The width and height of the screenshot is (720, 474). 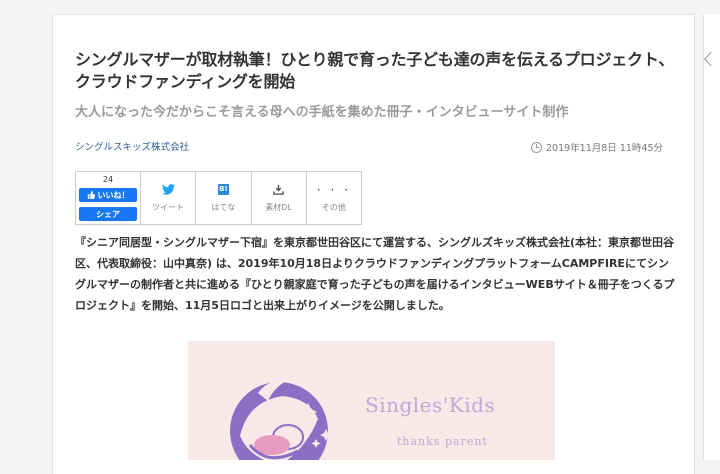 I want to click on side-panel-edge, so click(x=711, y=237).